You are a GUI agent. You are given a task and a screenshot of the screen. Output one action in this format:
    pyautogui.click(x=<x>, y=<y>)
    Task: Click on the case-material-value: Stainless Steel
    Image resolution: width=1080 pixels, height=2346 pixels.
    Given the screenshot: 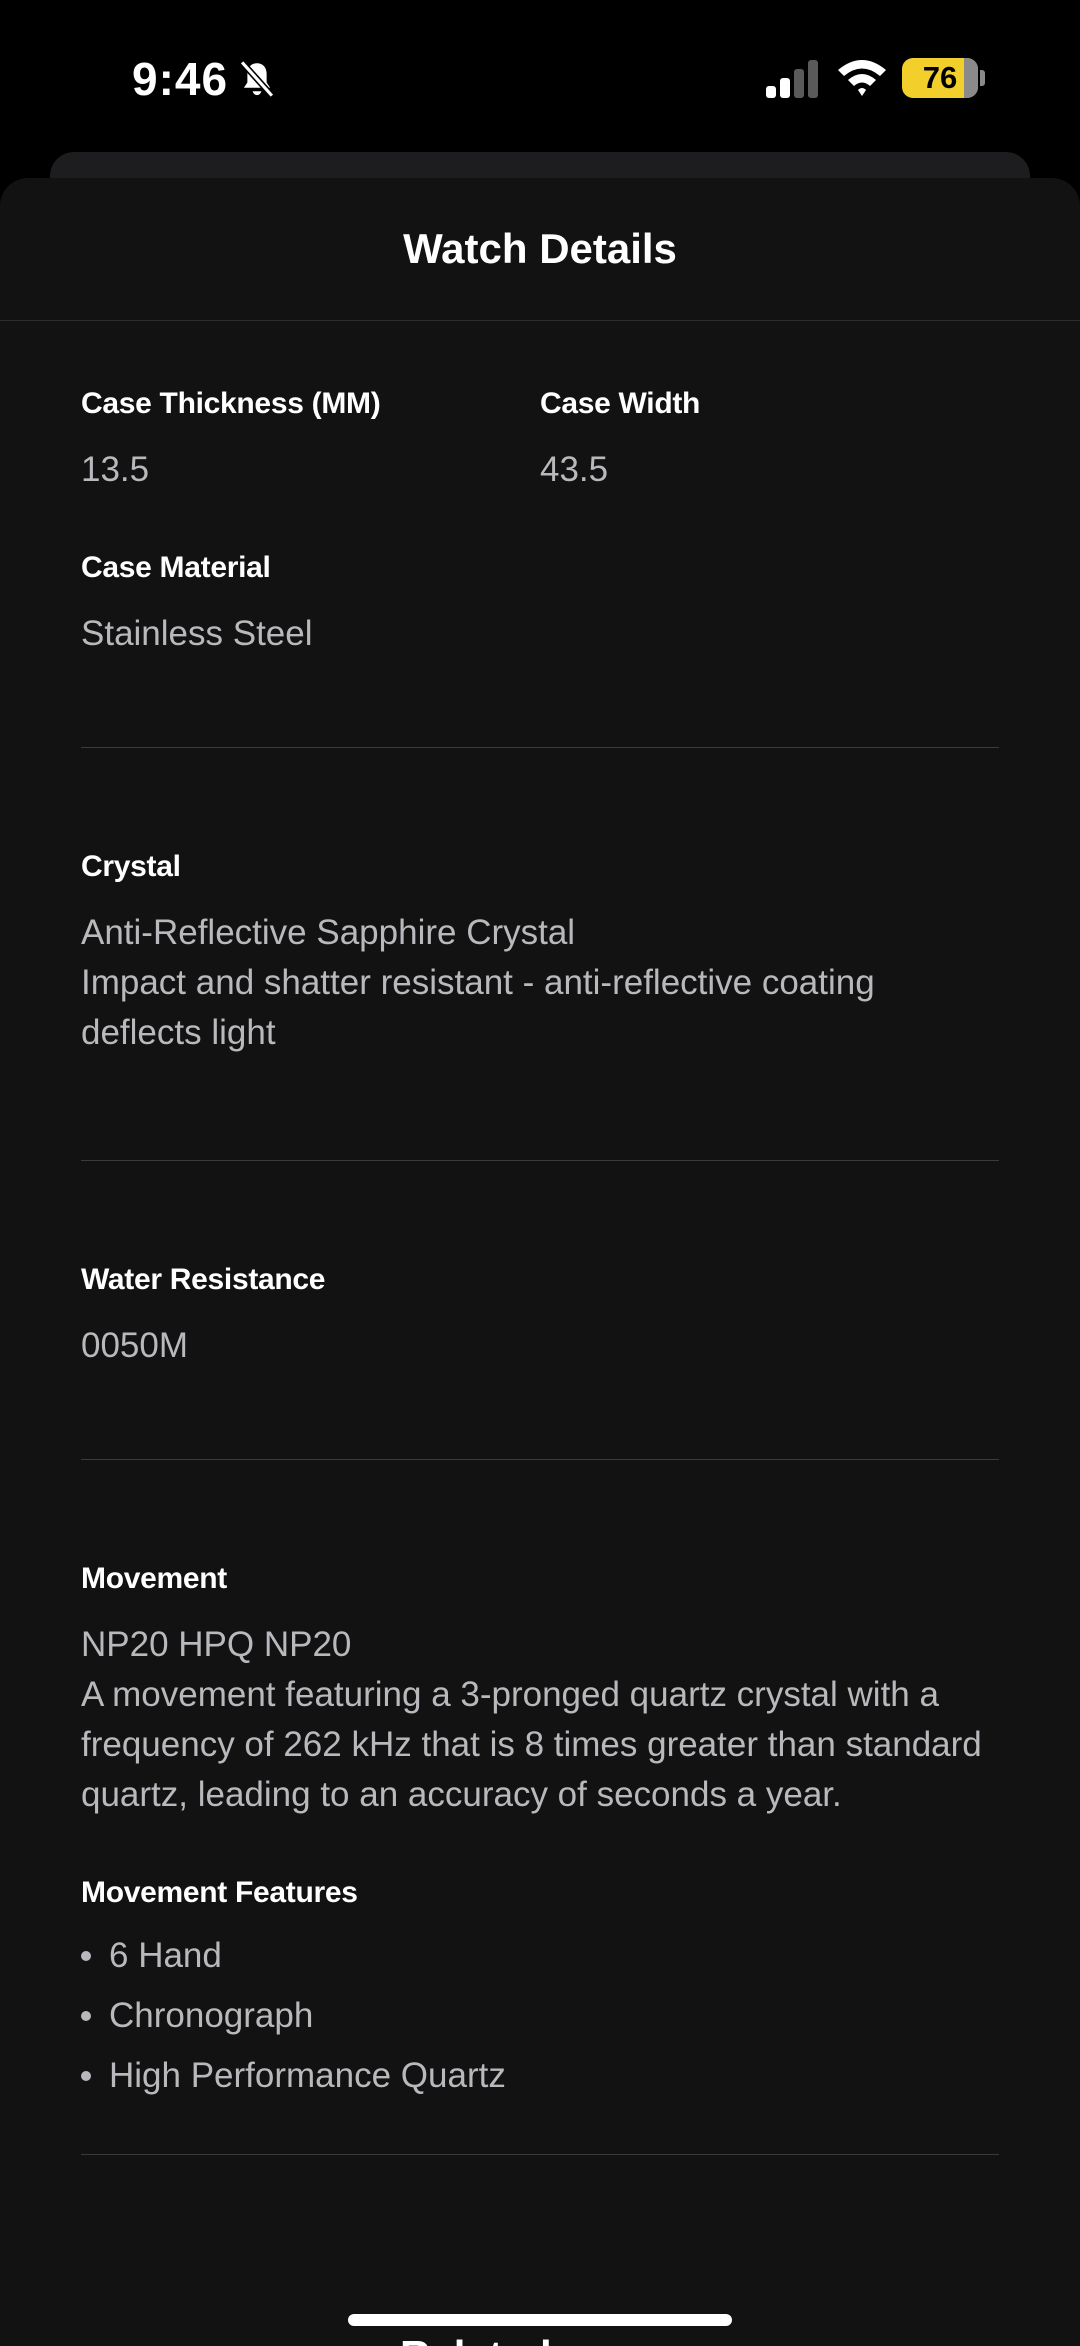 What is the action you would take?
    pyautogui.click(x=197, y=633)
    